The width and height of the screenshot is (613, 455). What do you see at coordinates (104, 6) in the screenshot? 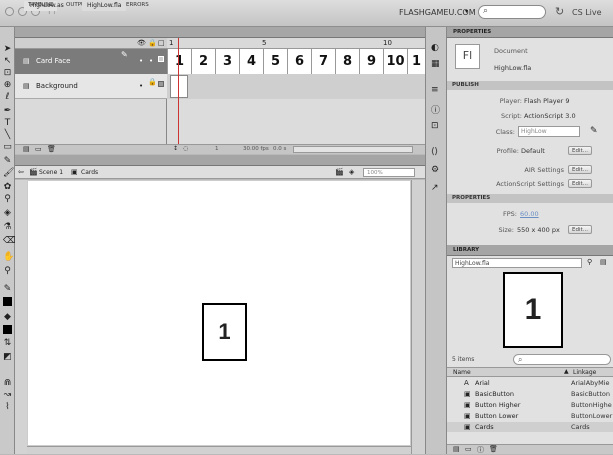
I see `tab-highlow-fla: HighLow.fla` at bounding box center [104, 6].